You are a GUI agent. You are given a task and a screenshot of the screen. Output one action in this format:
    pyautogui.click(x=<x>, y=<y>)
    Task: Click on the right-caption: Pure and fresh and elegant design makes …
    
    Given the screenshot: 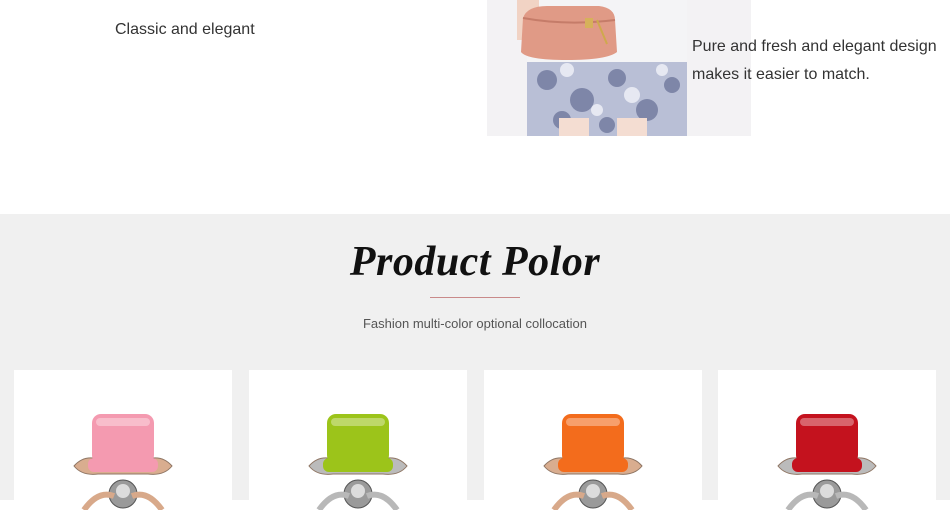 What is the action you would take?
    pyautogui.click(x=821, y=61)
    